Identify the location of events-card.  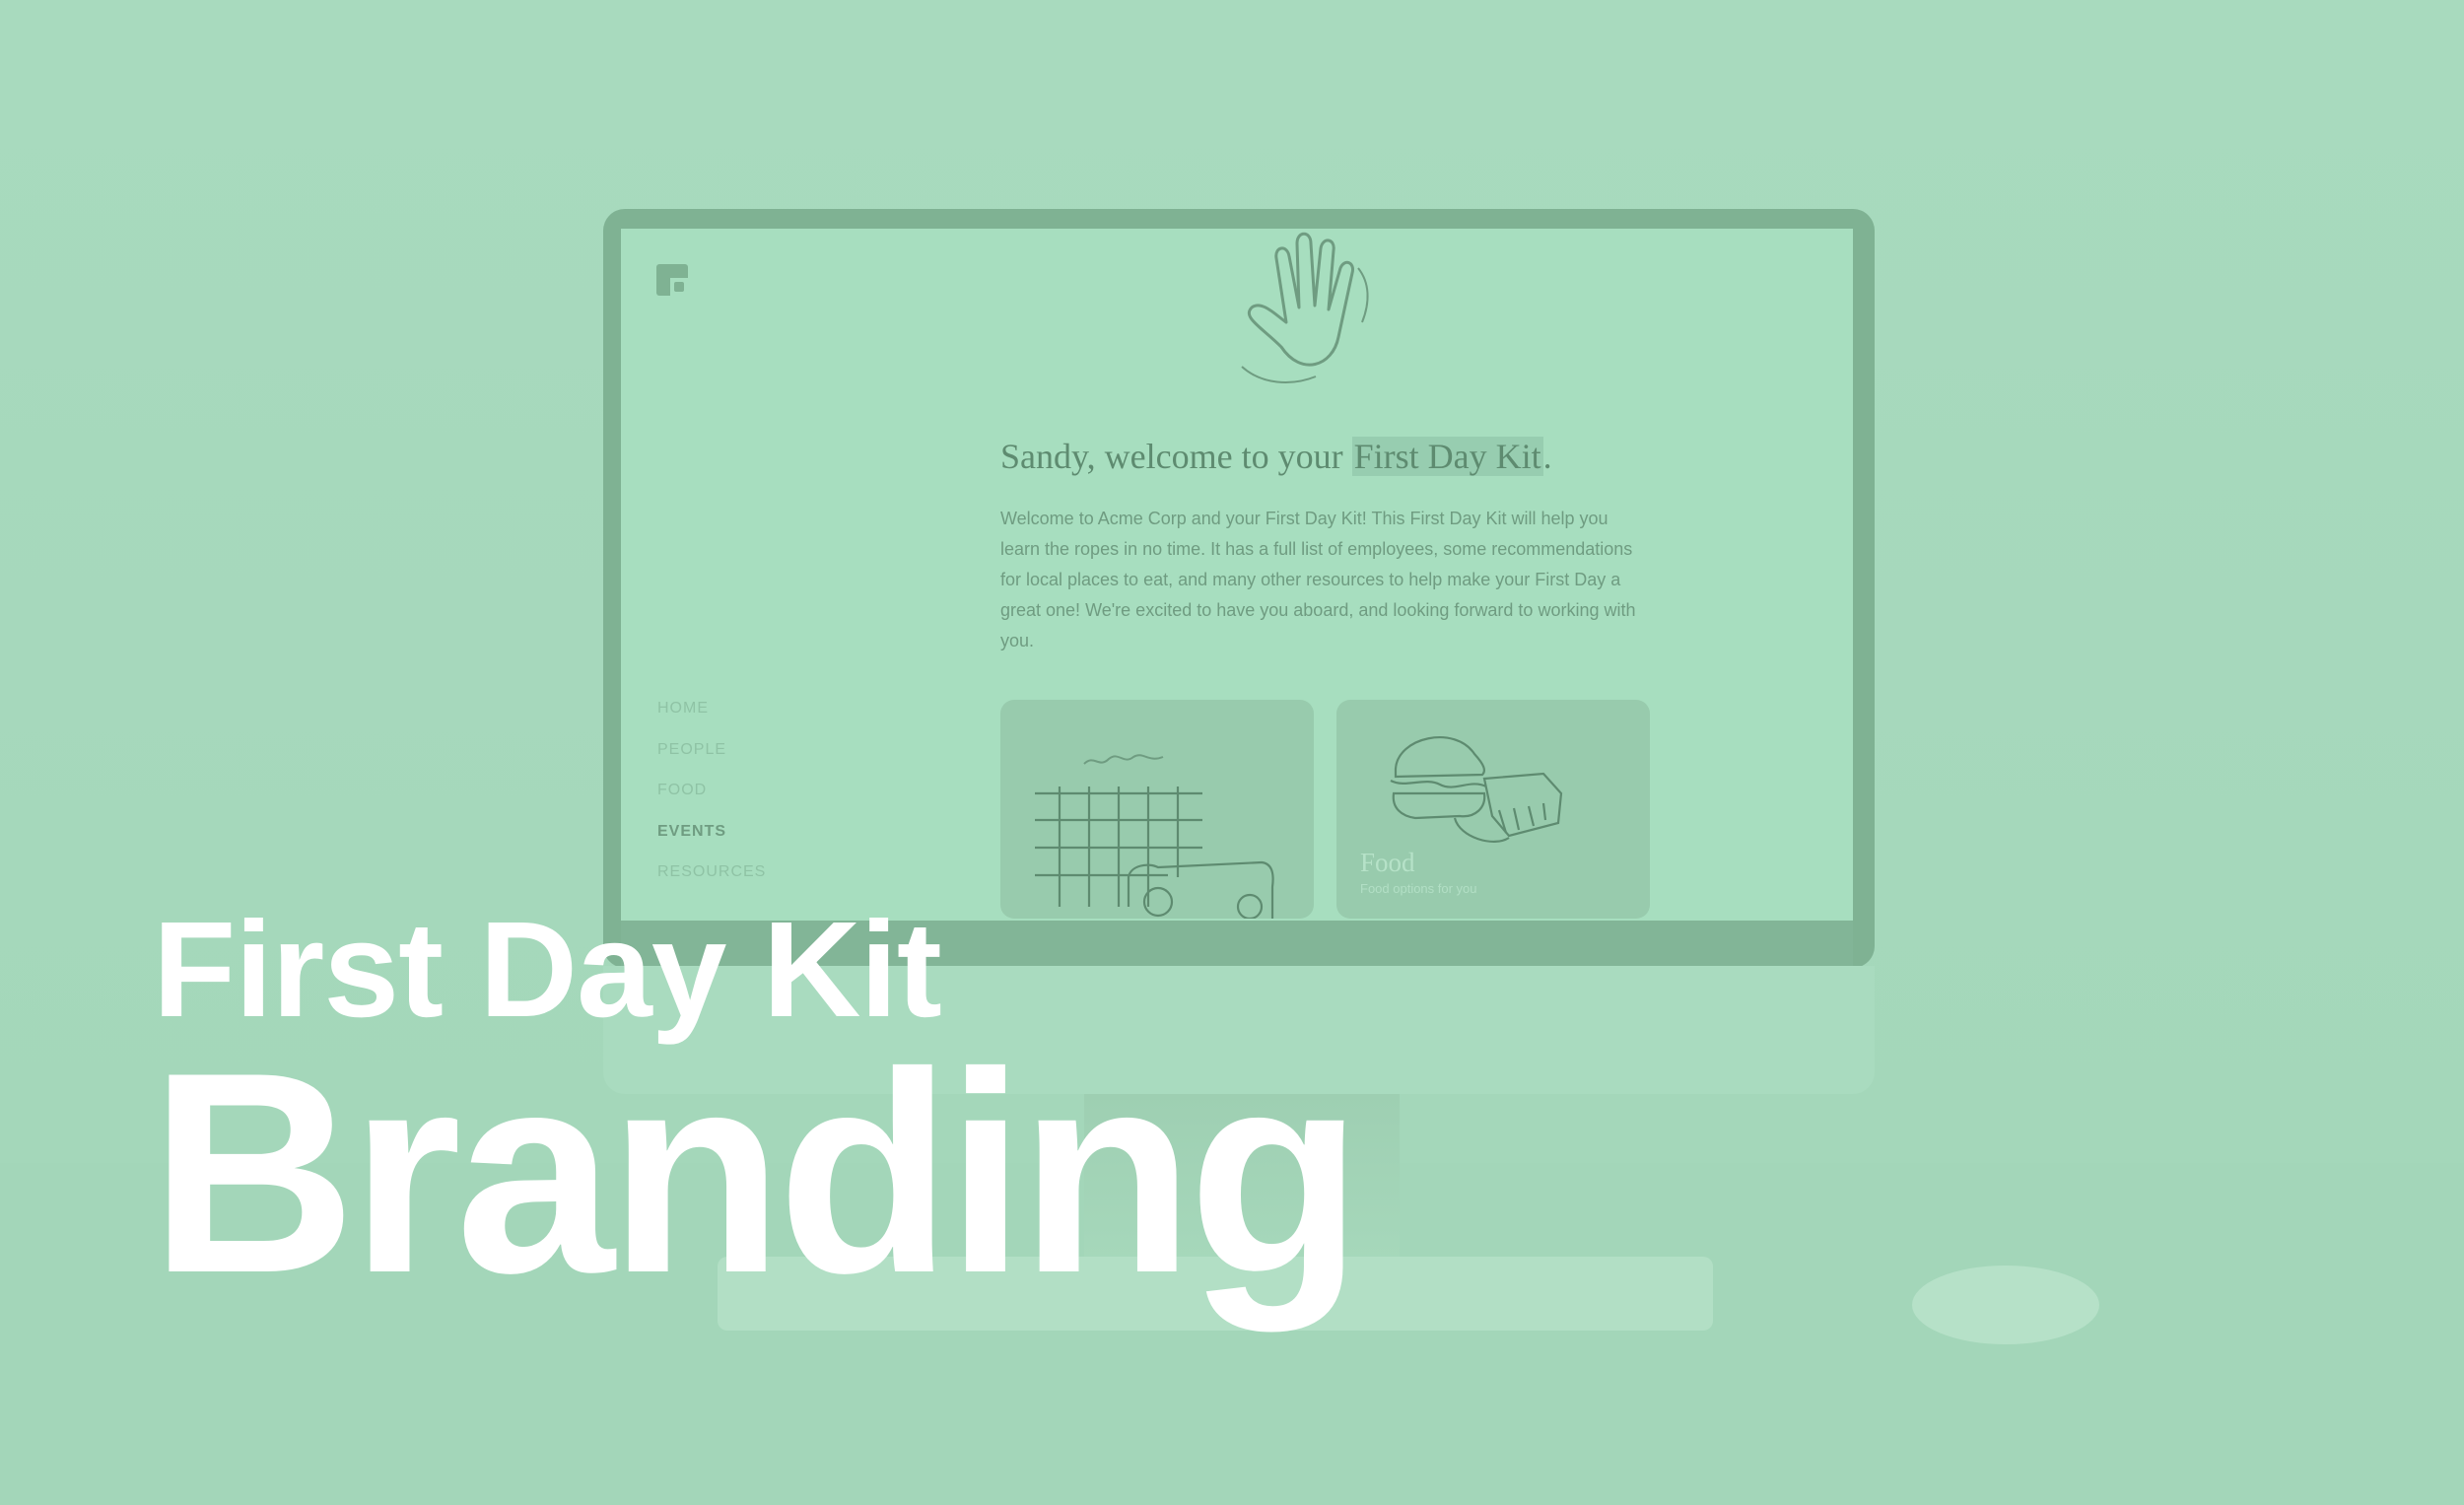
(1157, 809).